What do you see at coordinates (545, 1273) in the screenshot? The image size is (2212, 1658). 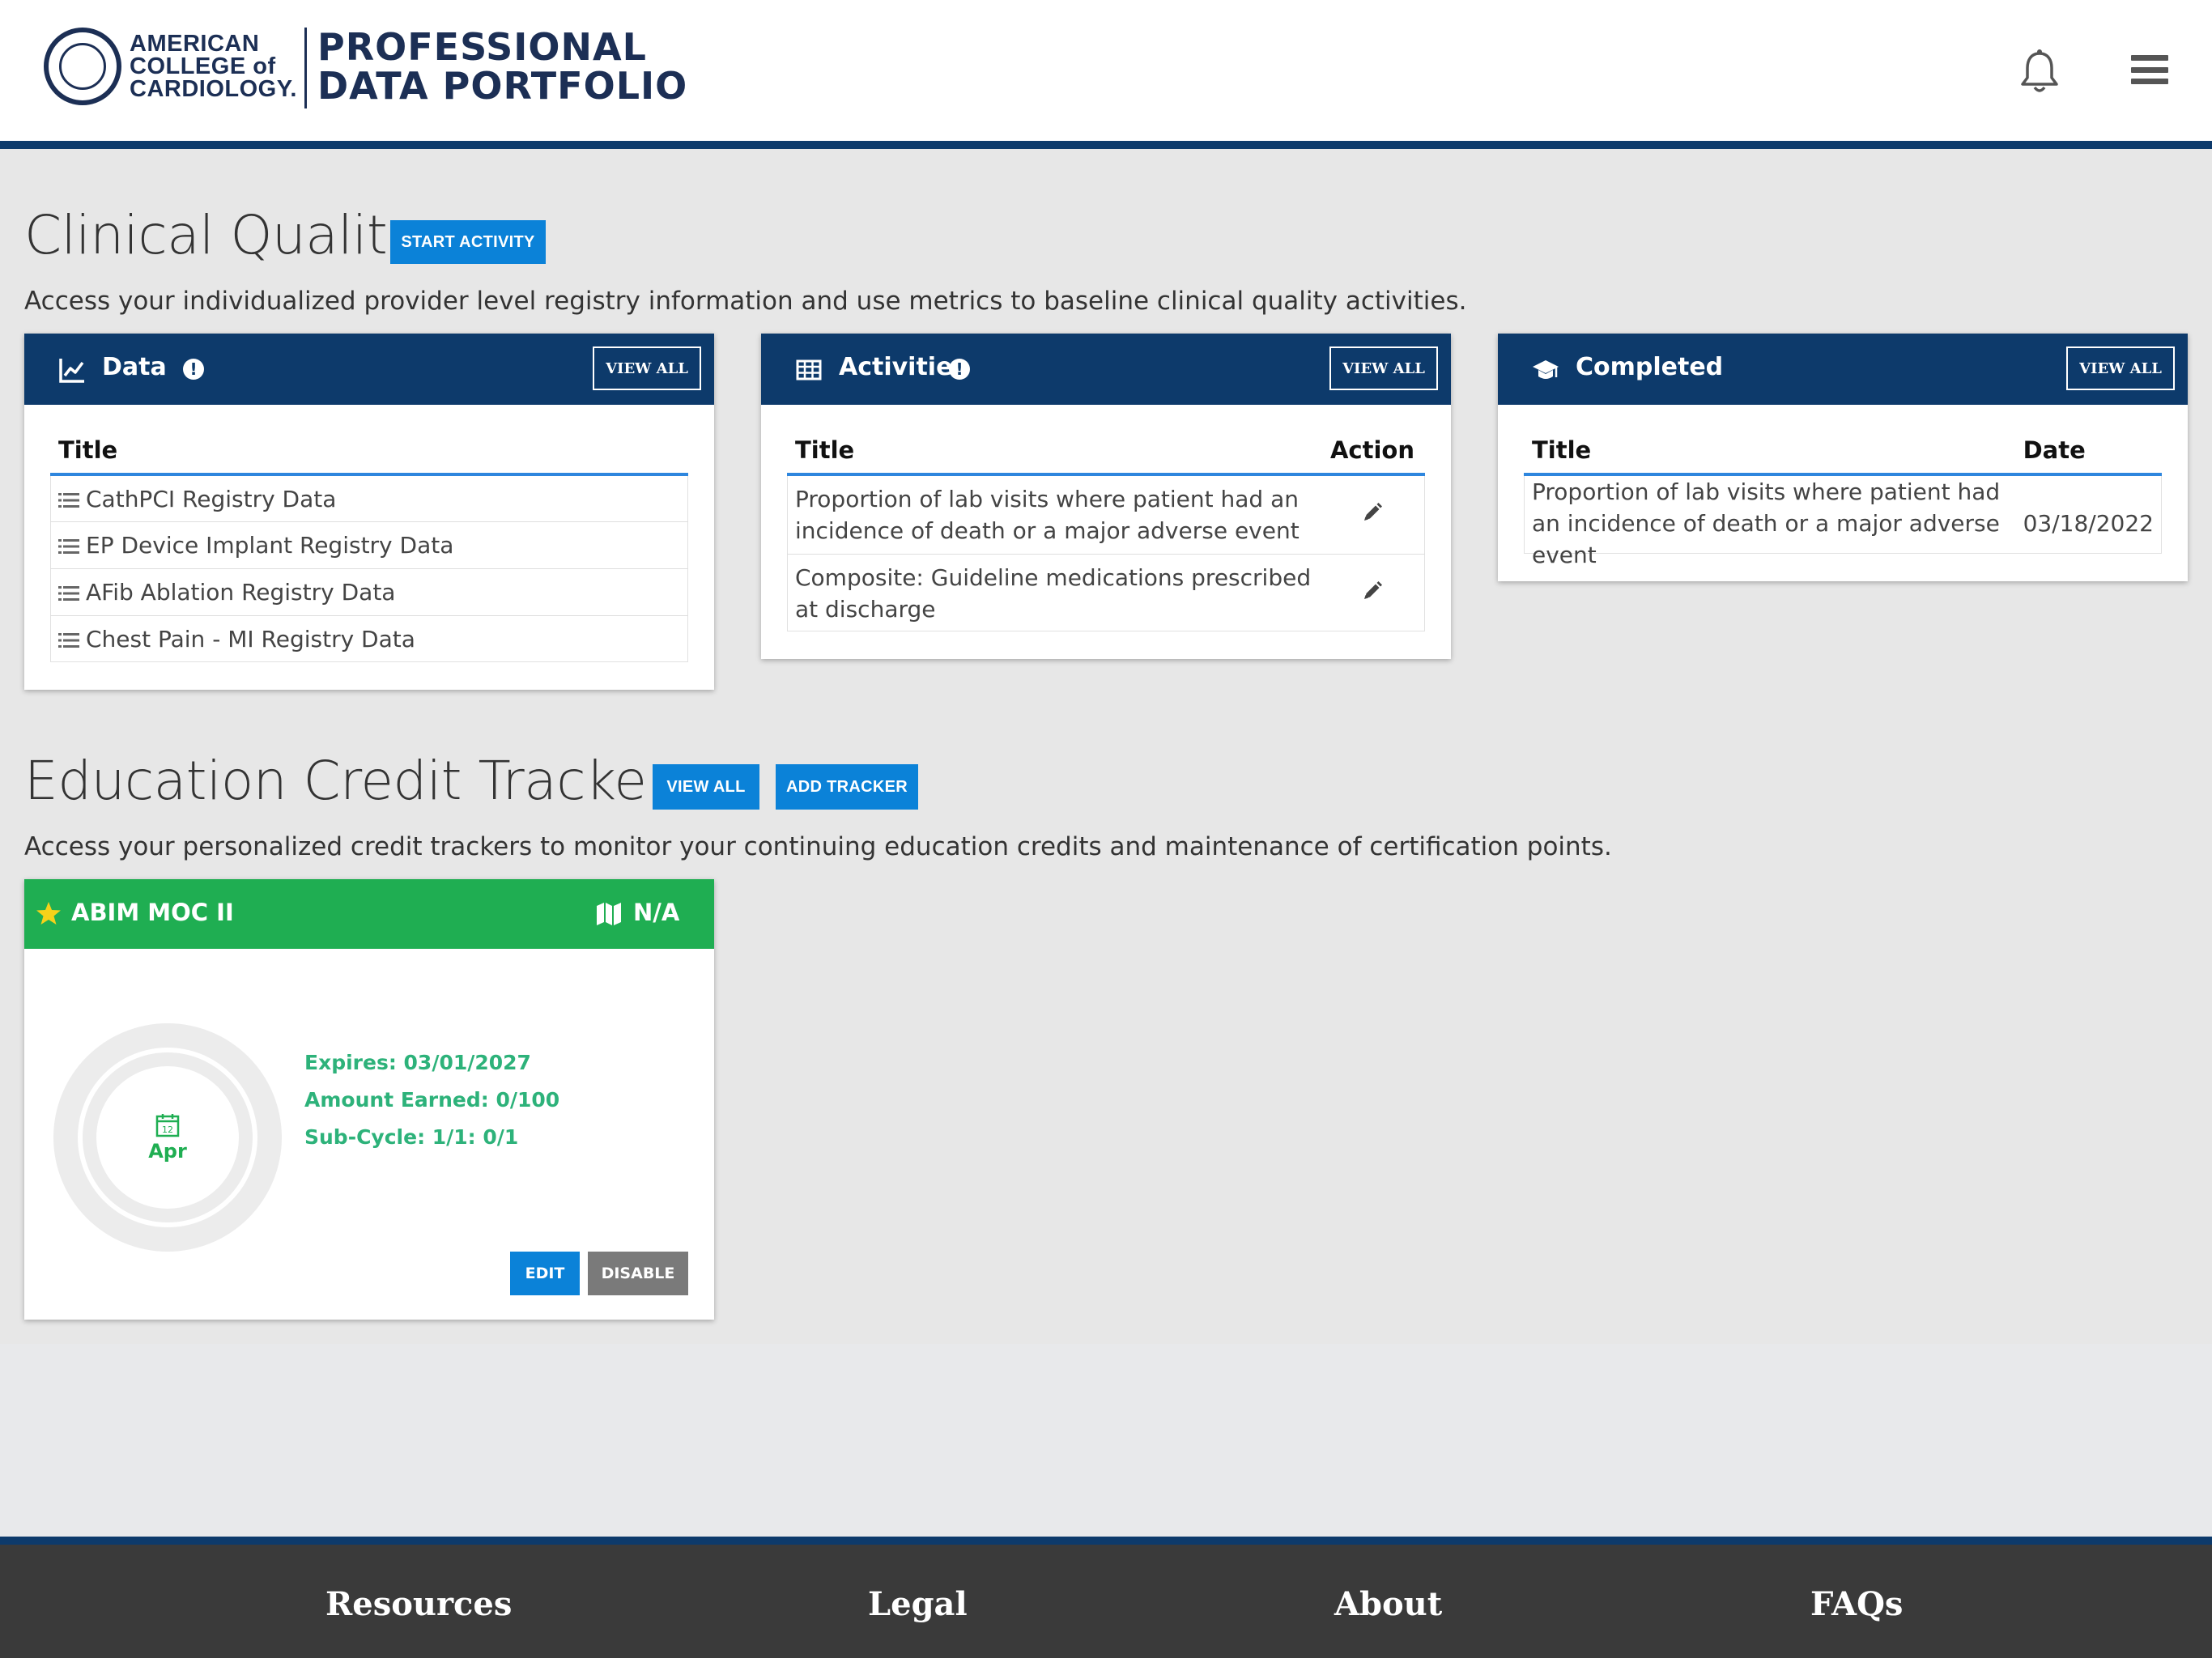 I see `edit-tracker-button: EDIT` at bounding box center [545, 1273].